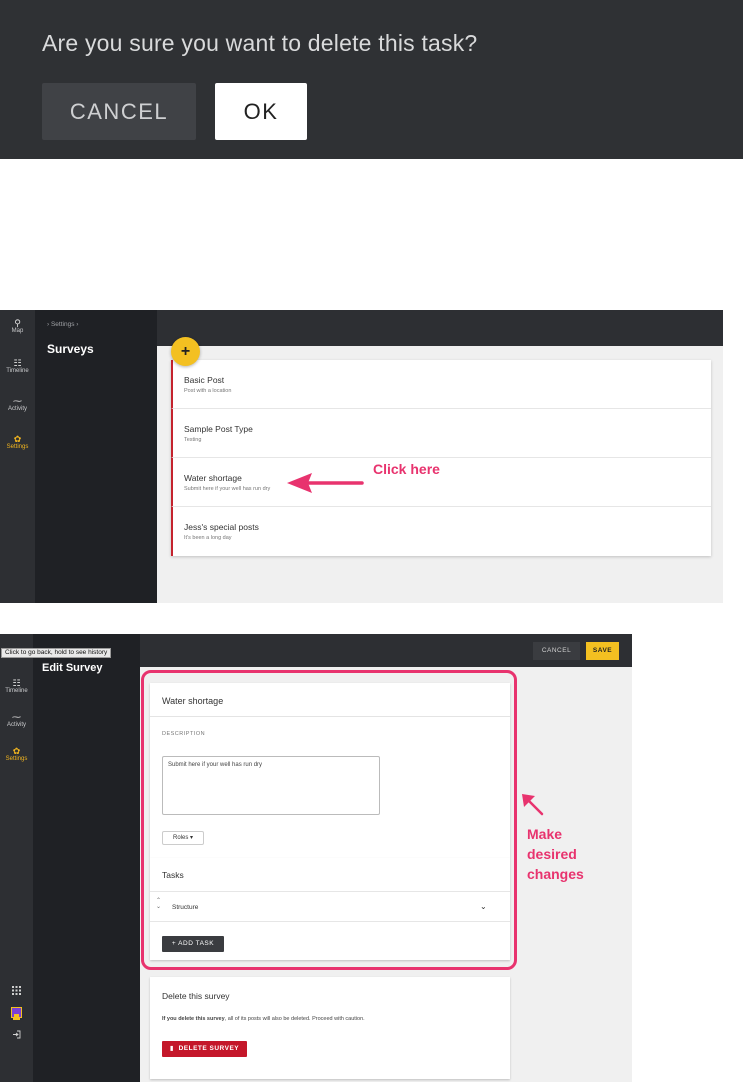 Image resolution: width=743 pixels, height=1082 pixels. I want to click on nav-label: Map, so click(17, 331).